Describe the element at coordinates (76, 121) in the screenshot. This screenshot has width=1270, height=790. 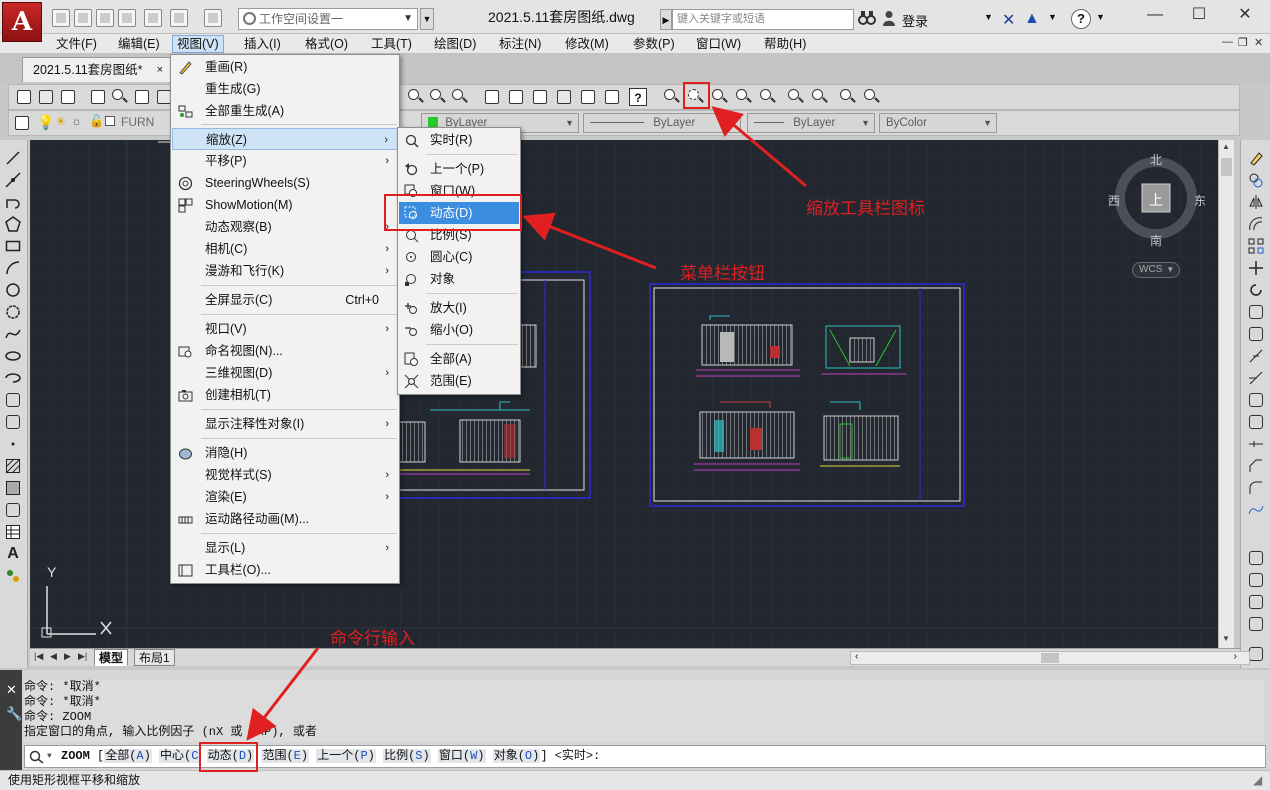
I see `viewport-freeze-icon: ☼` at that location.